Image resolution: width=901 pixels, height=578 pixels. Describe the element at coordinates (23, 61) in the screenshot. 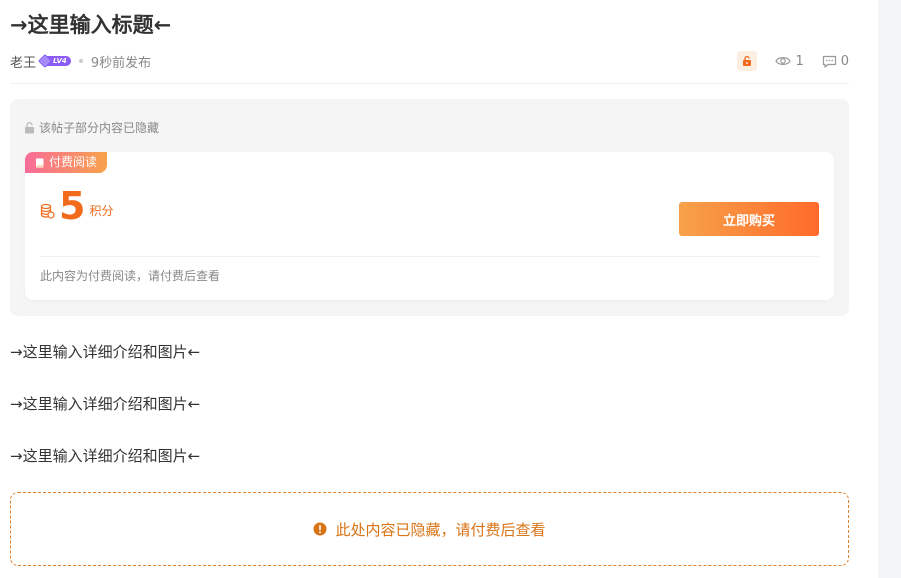

I see `author-name: 老王` at that location.